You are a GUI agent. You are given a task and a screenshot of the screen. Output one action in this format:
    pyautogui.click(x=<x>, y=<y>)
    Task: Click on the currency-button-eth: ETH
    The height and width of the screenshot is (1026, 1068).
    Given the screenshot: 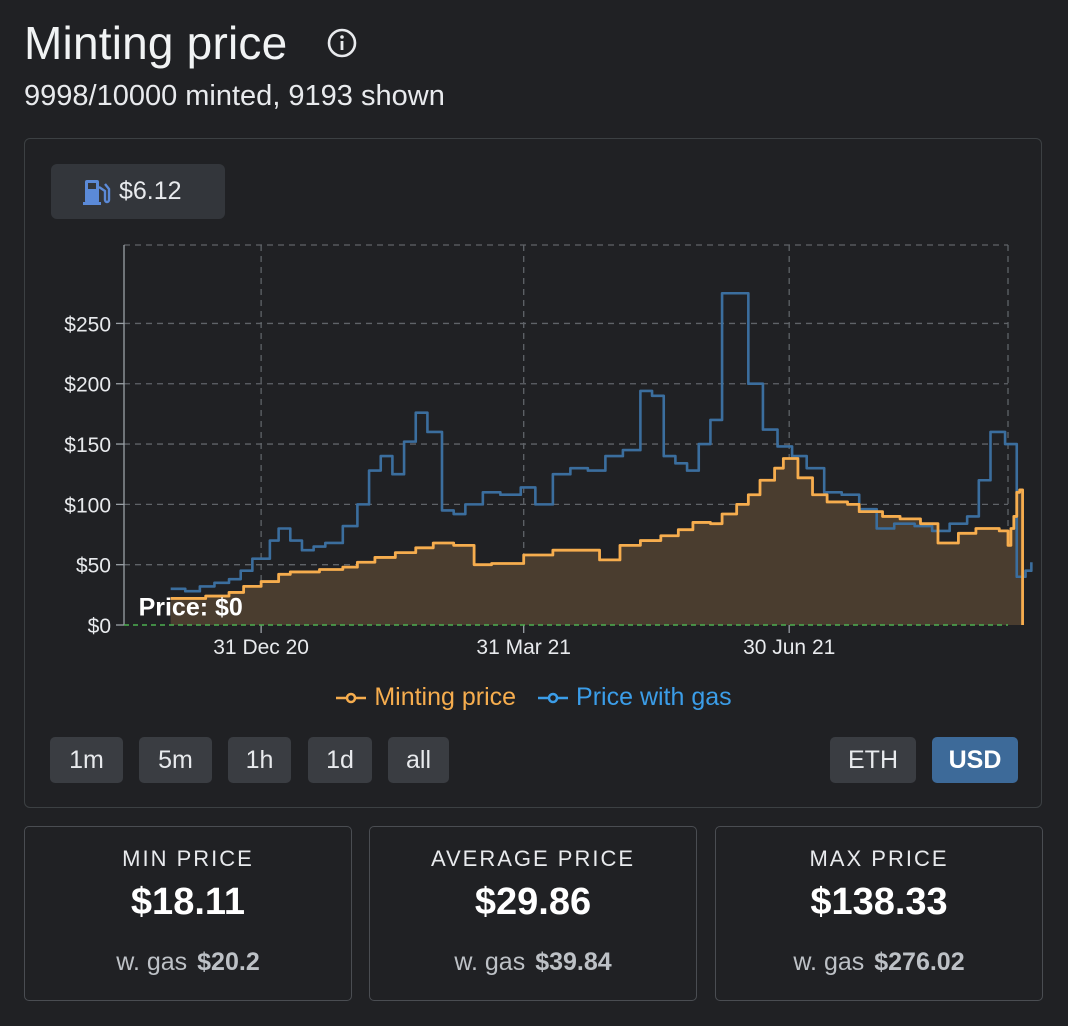 What is the action you would take?
    pyautogui.click(x=873, y=760)
    